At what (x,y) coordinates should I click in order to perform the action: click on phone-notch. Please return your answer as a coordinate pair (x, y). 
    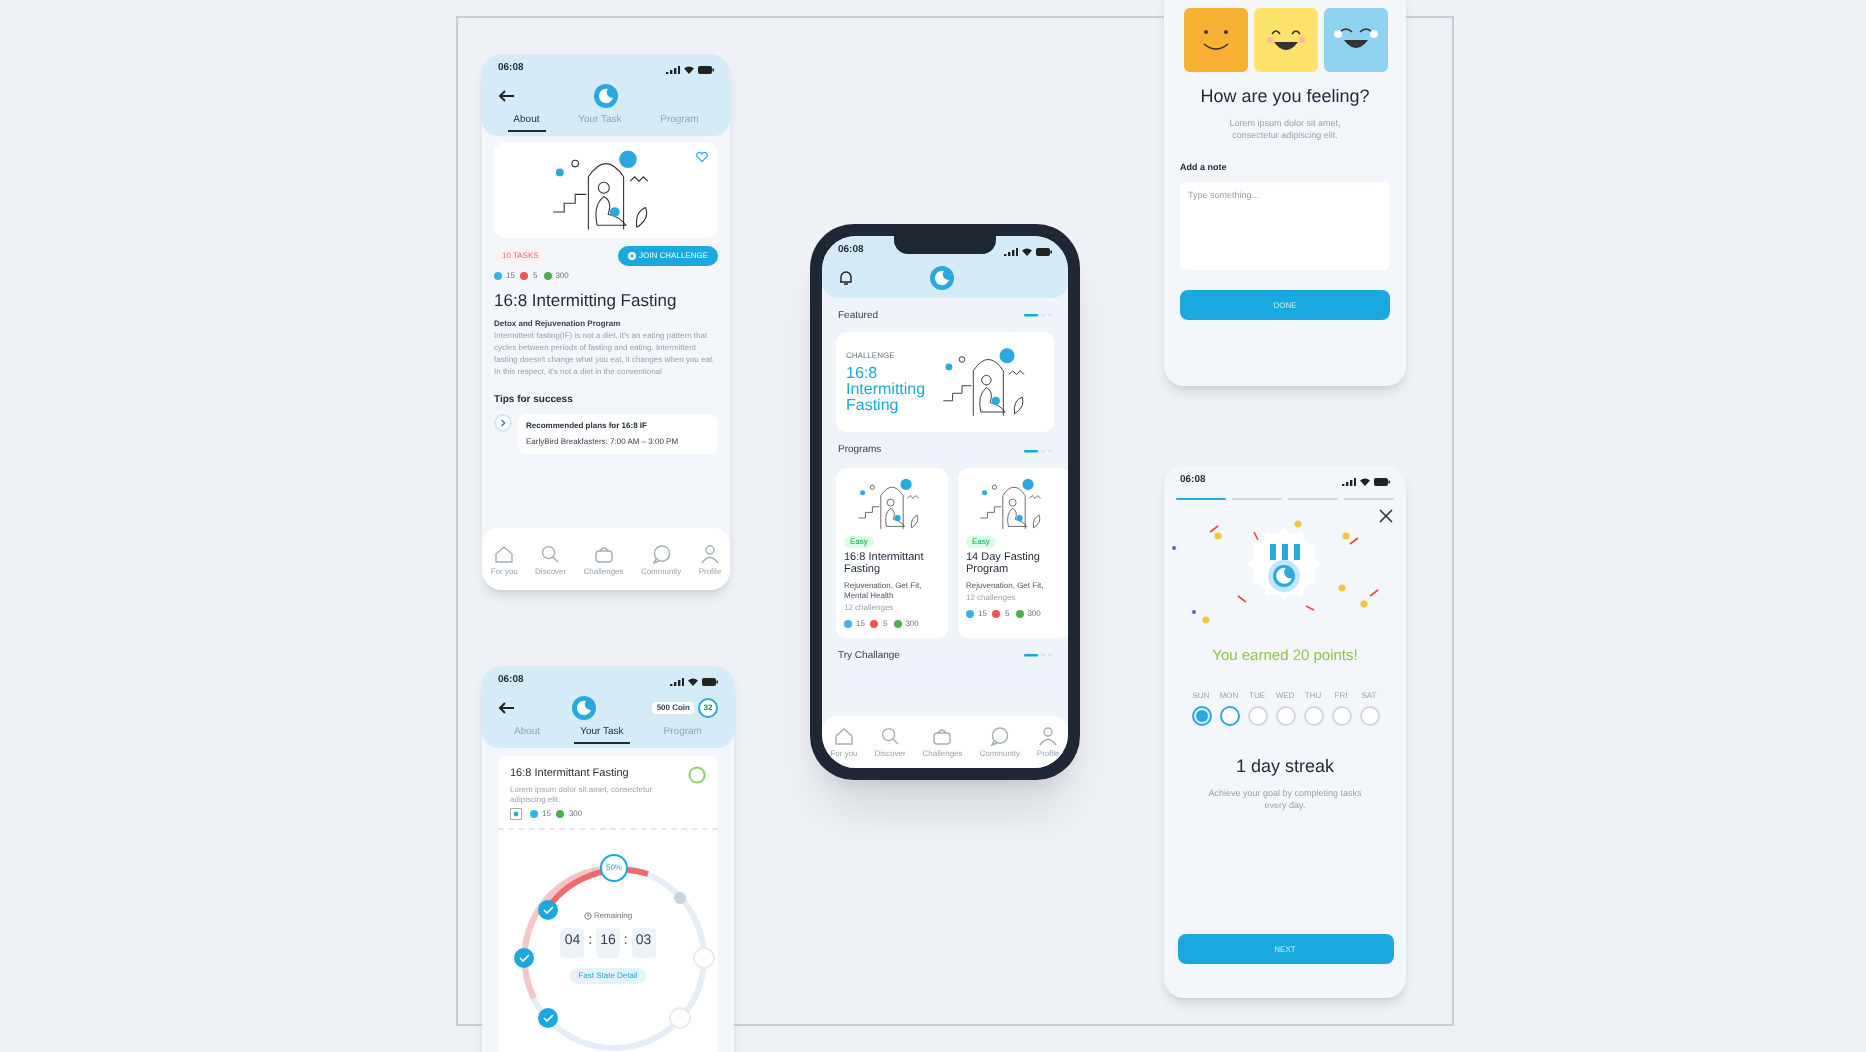
    Looking at the image, I should click on (945, 245).